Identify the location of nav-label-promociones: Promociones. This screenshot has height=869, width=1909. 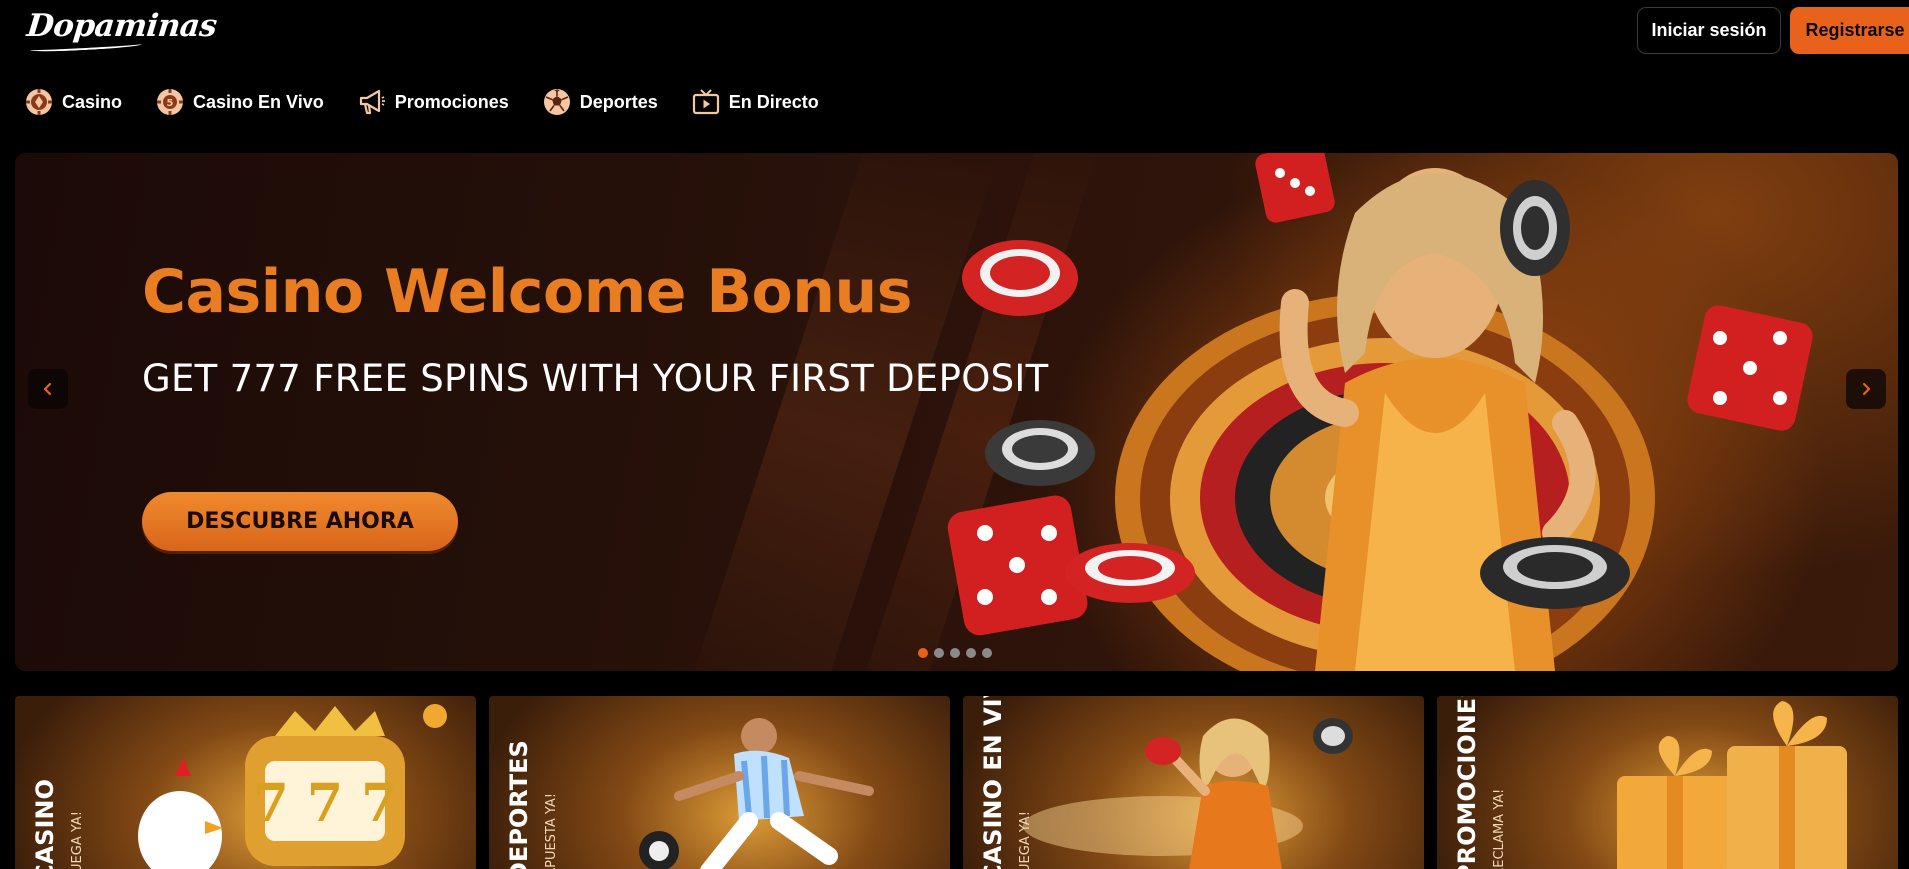
(451, 101).